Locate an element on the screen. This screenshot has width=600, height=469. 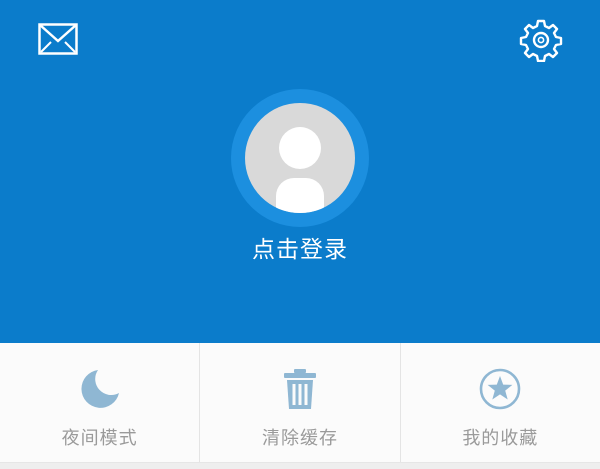
gear-icon is located at coordinates (541, 41).